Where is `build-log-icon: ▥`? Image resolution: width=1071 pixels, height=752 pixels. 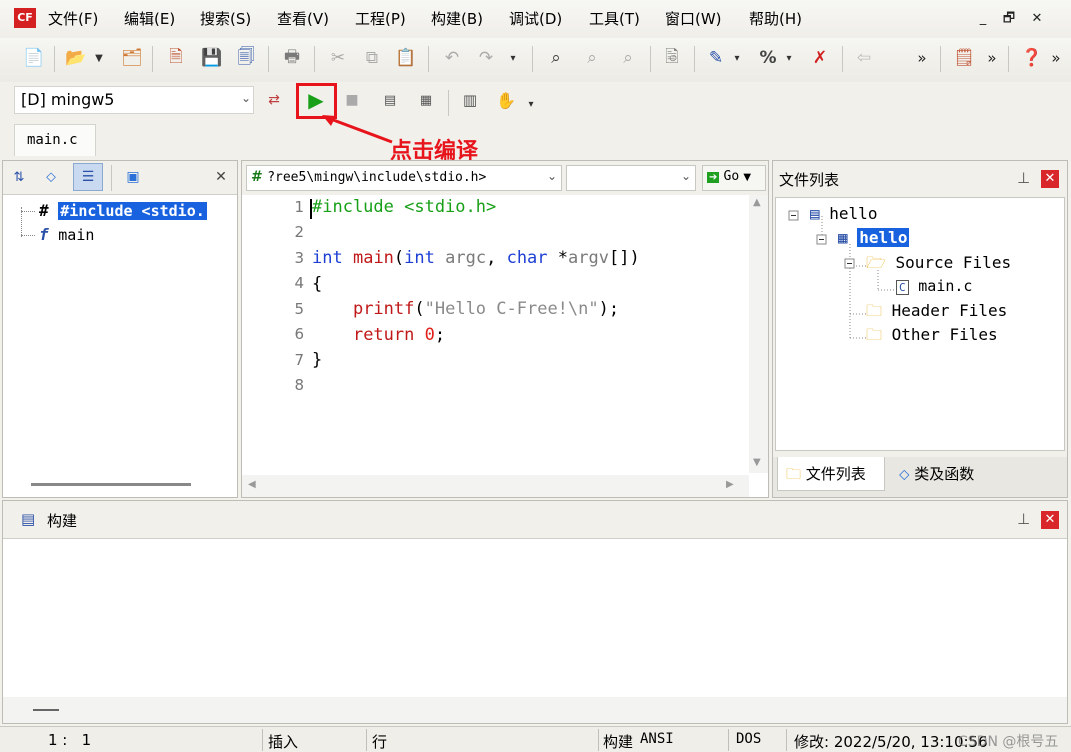
build-log-icon: ▥ is located at coordinates (470, 100).